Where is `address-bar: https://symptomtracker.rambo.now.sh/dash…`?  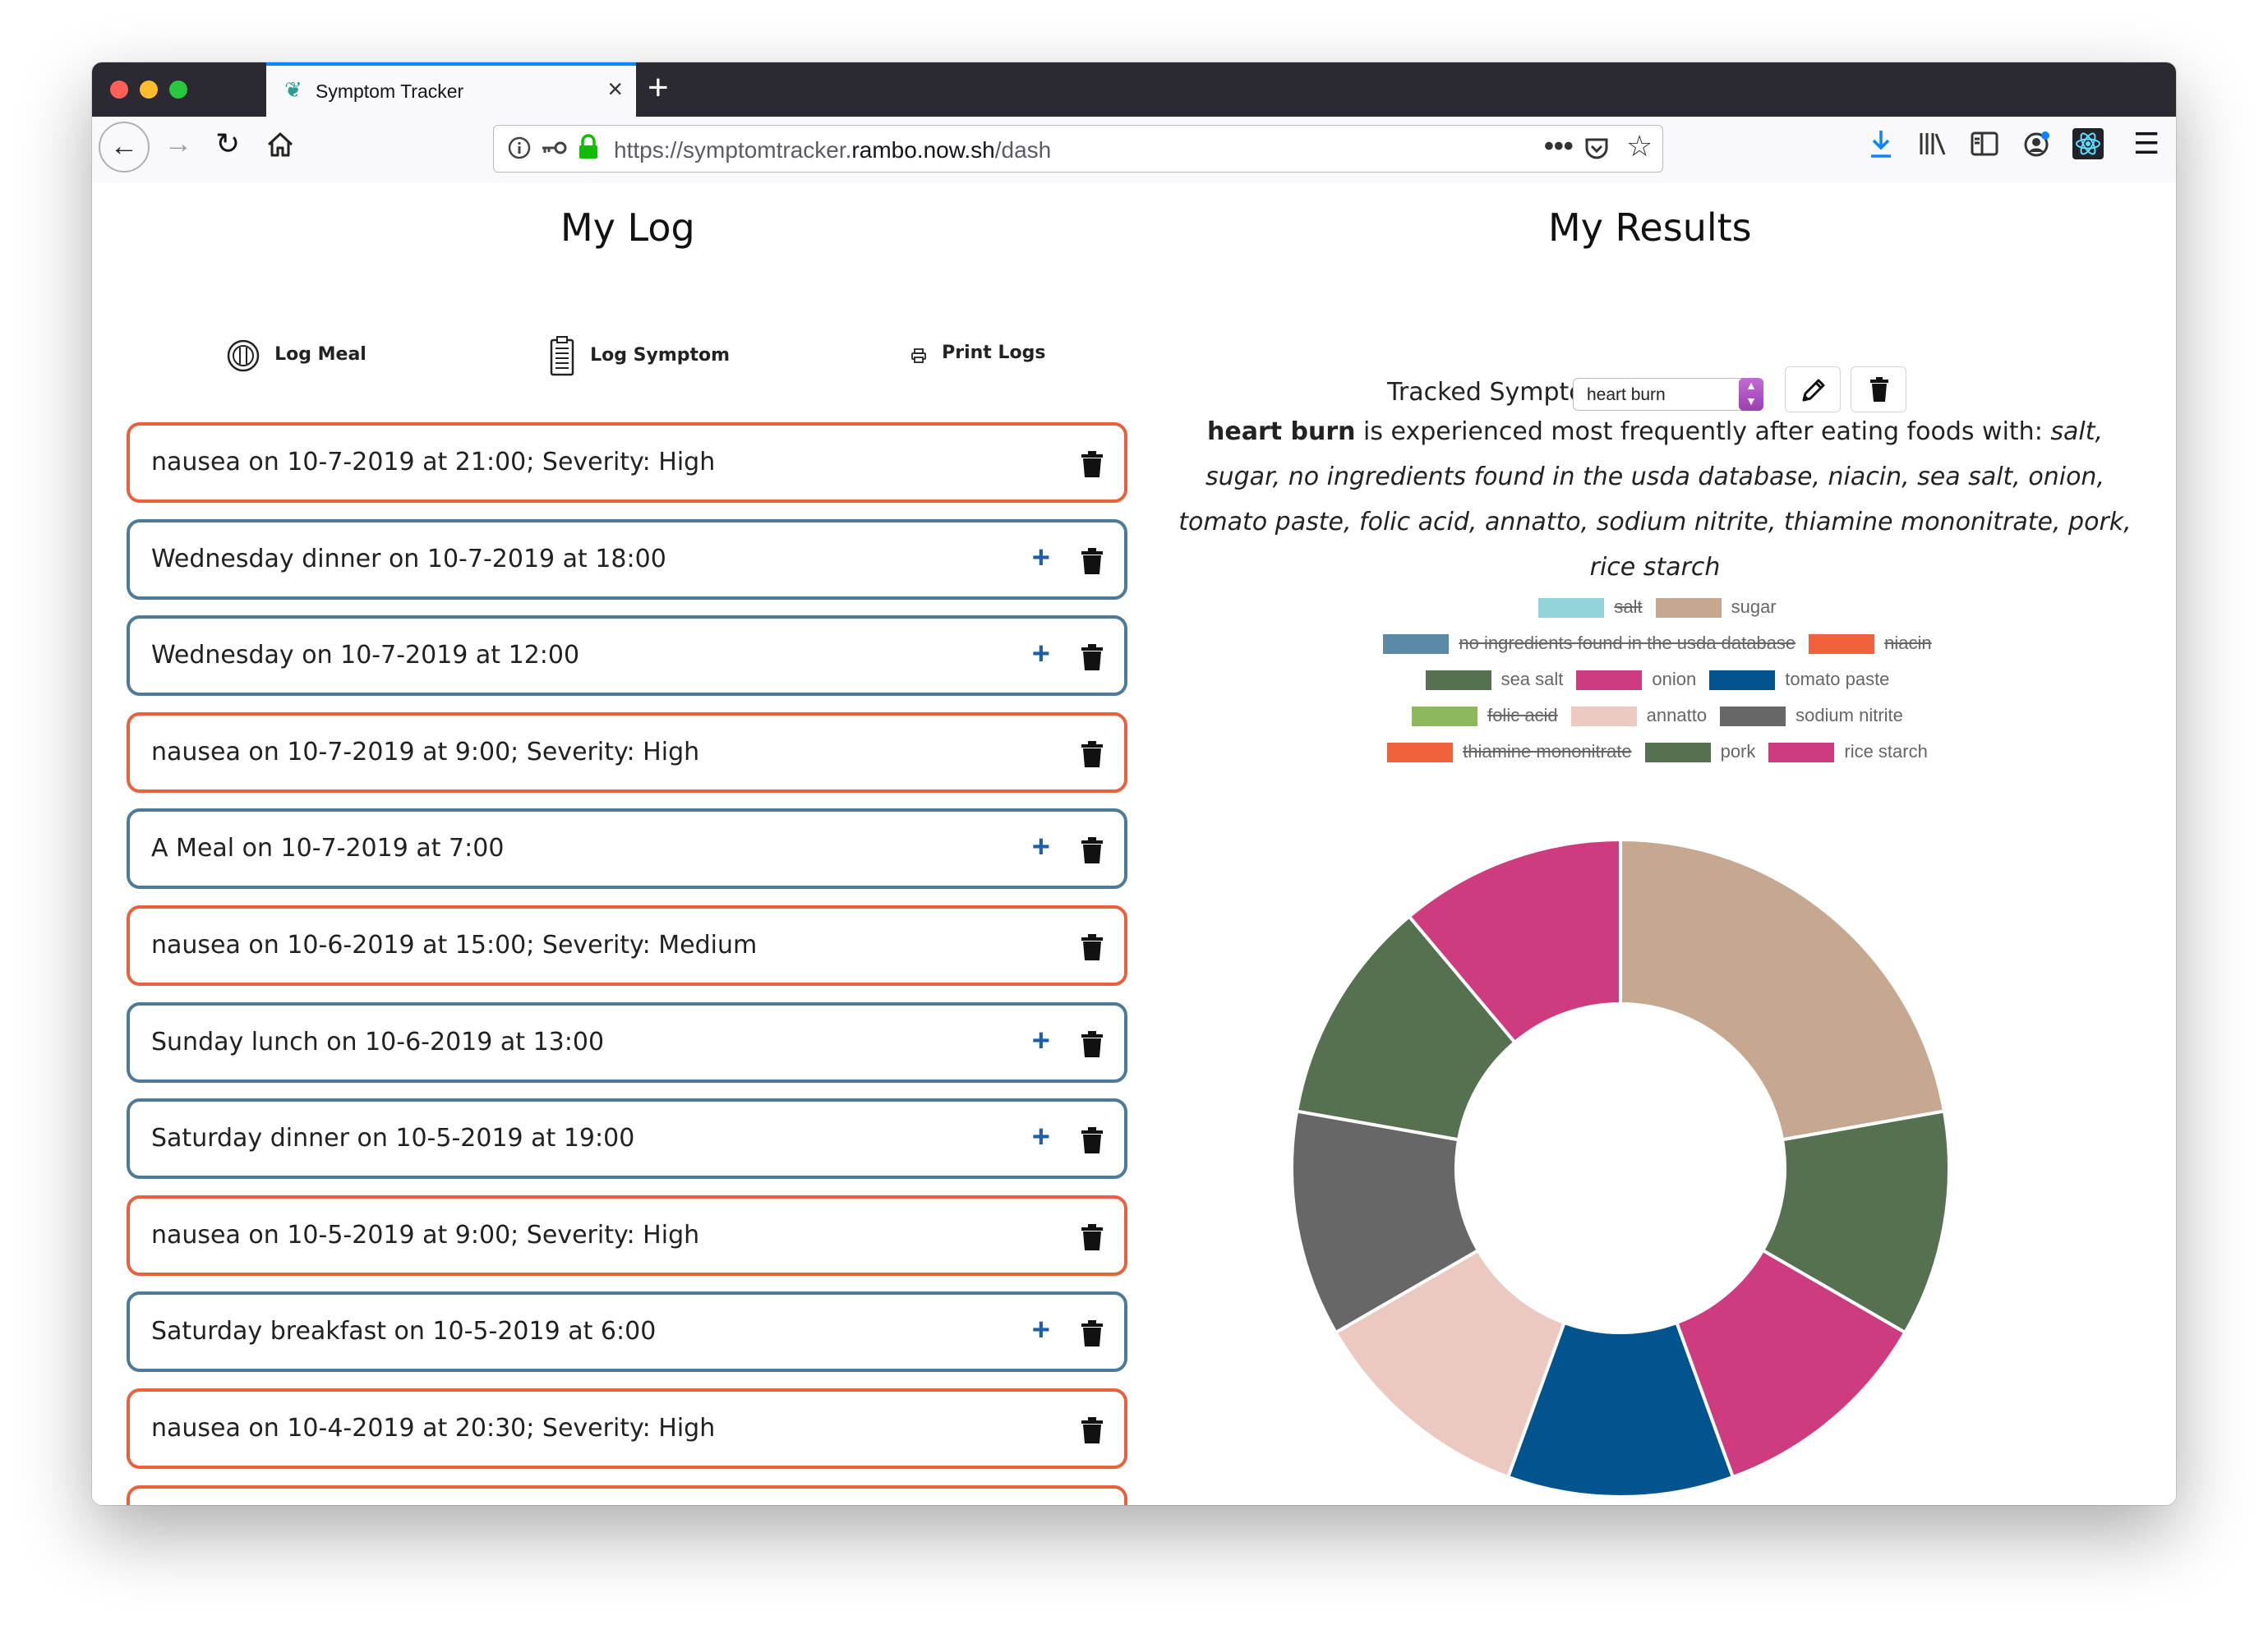
address-bar: https://symptomtracker.rambo.now.sh/dash… is located at coordinates (1078, 149).